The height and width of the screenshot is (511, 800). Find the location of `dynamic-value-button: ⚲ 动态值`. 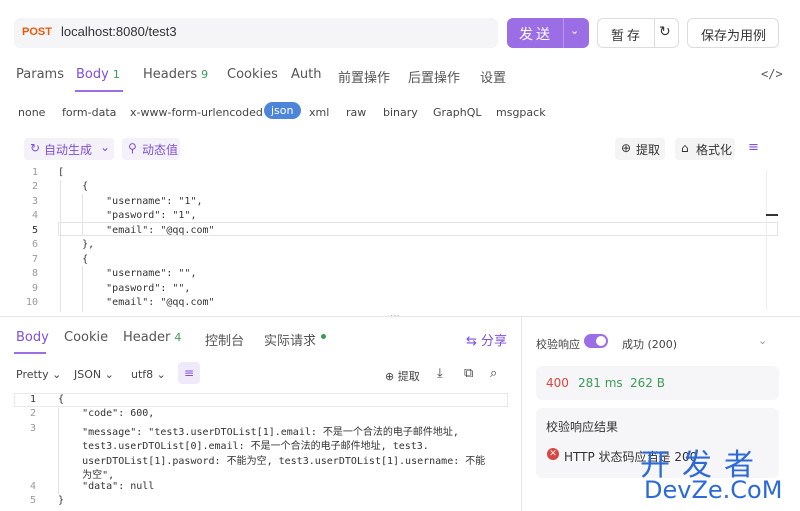

dynamic-value-button: ⚲ 动态值 is located at coordinates (151, 149).